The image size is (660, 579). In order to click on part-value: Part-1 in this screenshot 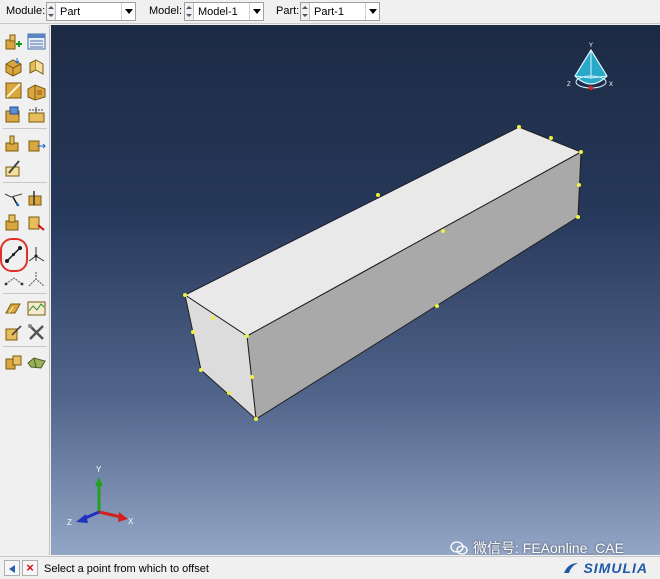, I will do `click(329, 11)`.